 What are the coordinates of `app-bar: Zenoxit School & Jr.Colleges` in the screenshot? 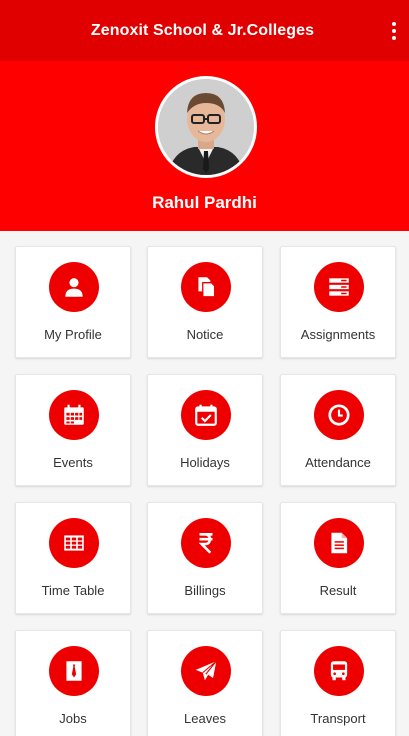 It's located at (204, 30).